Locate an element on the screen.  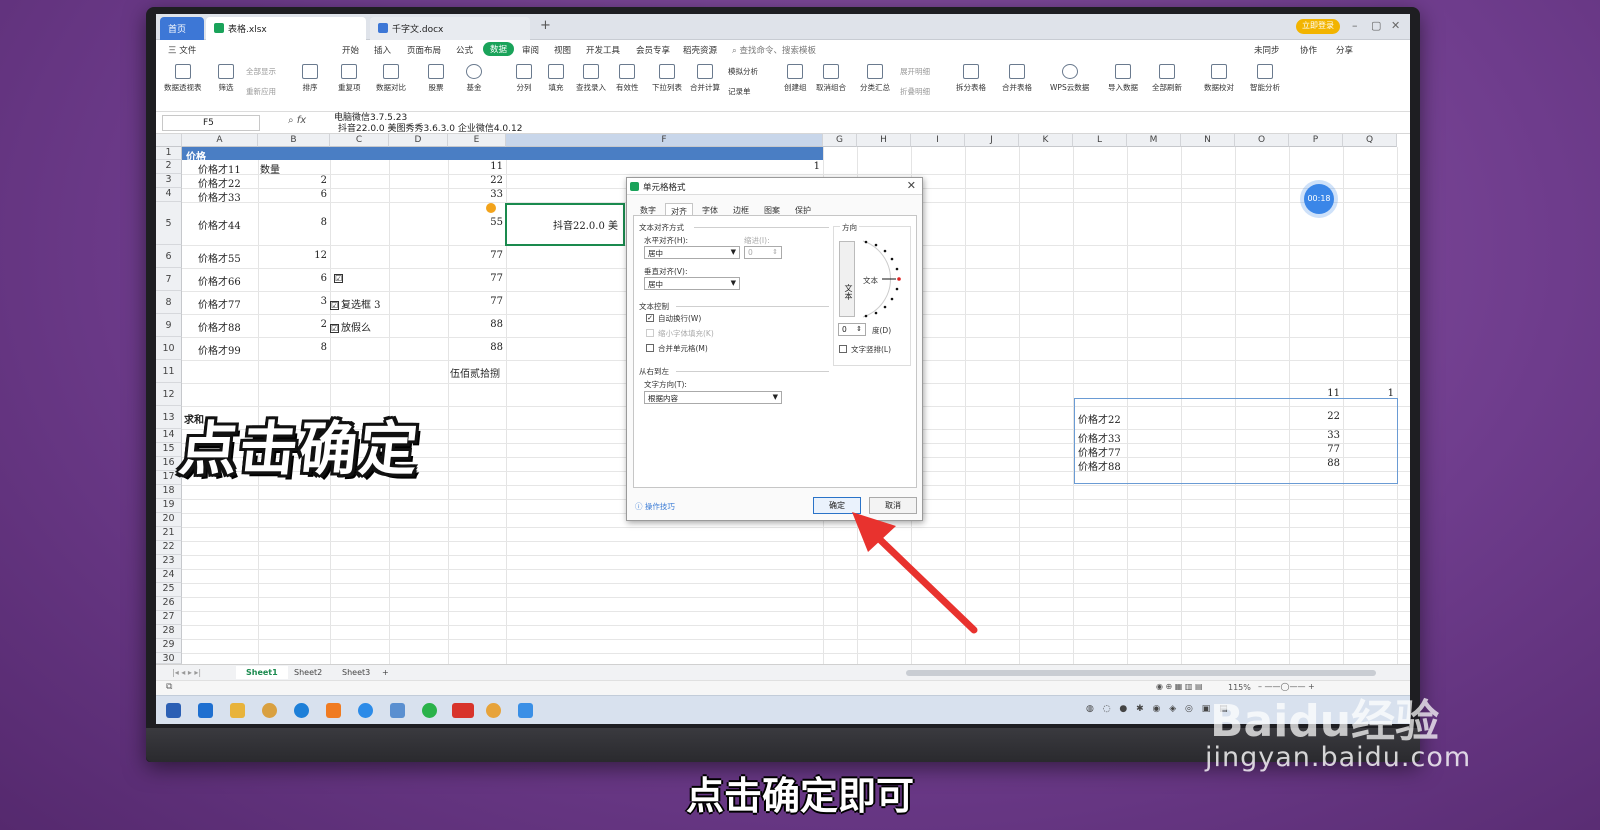
cell-a5: 价格才44 is located at coordinates (219, 224).